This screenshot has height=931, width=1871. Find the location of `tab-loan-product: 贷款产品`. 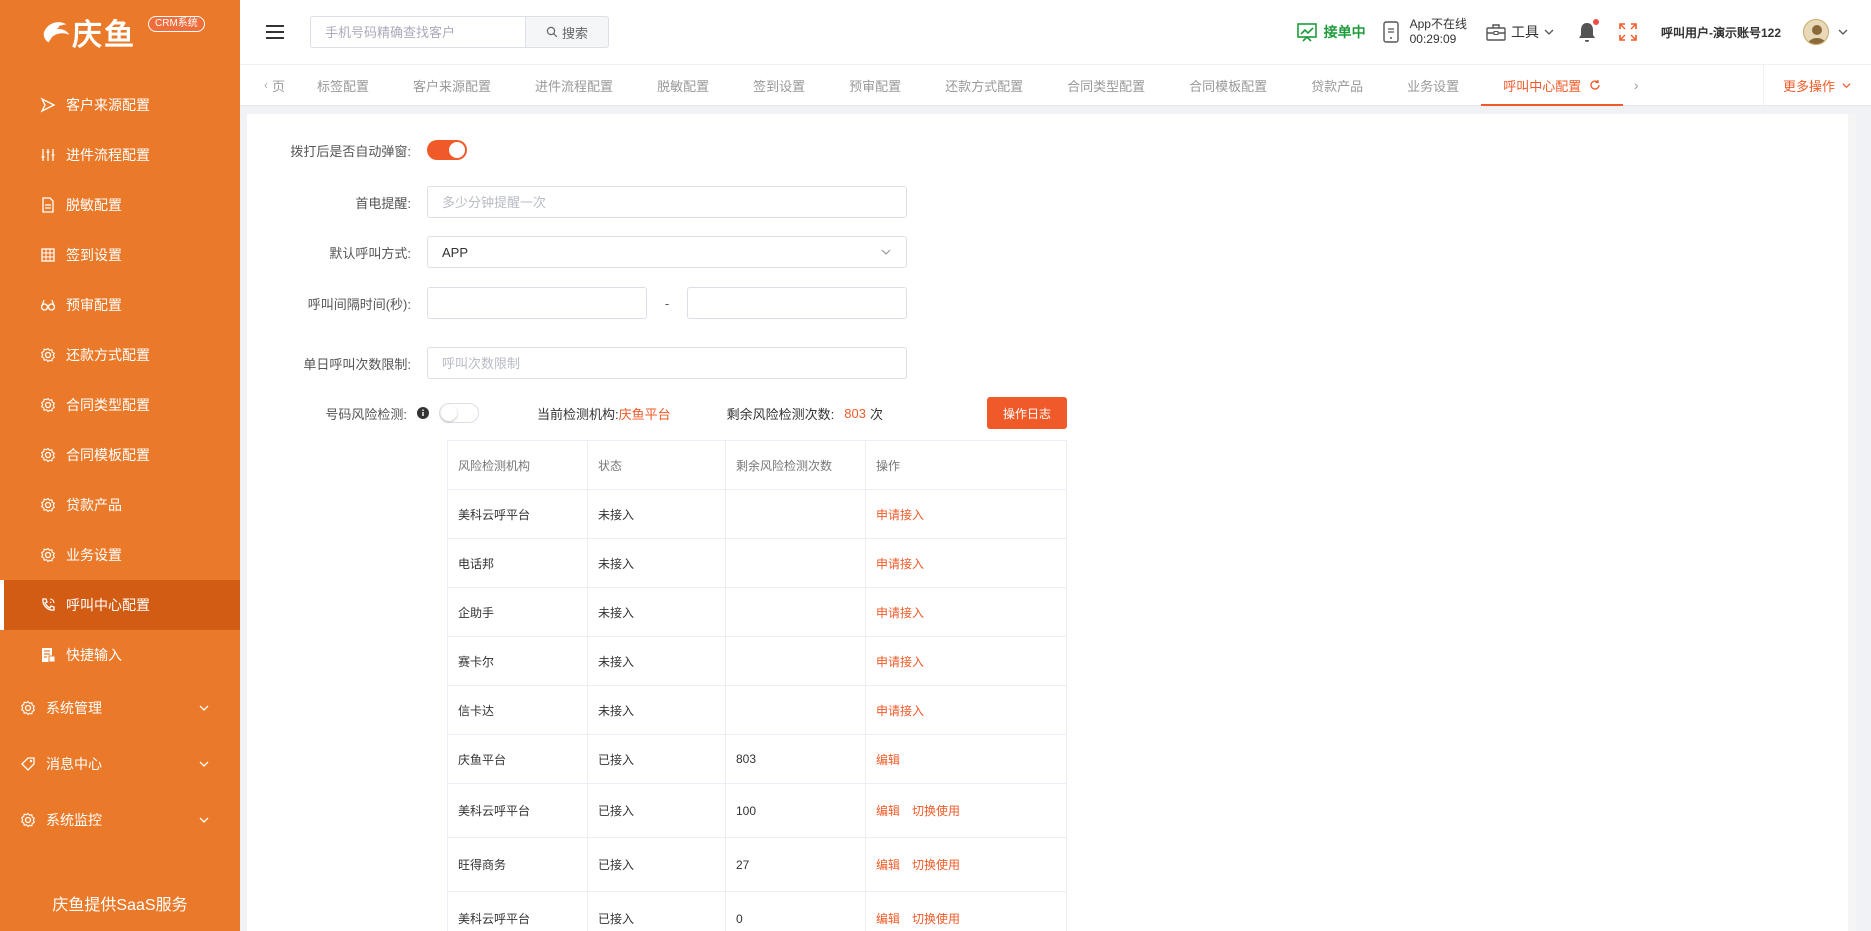

tab-loan-product: 贷款产品 is located at coordinates (1337, 85).